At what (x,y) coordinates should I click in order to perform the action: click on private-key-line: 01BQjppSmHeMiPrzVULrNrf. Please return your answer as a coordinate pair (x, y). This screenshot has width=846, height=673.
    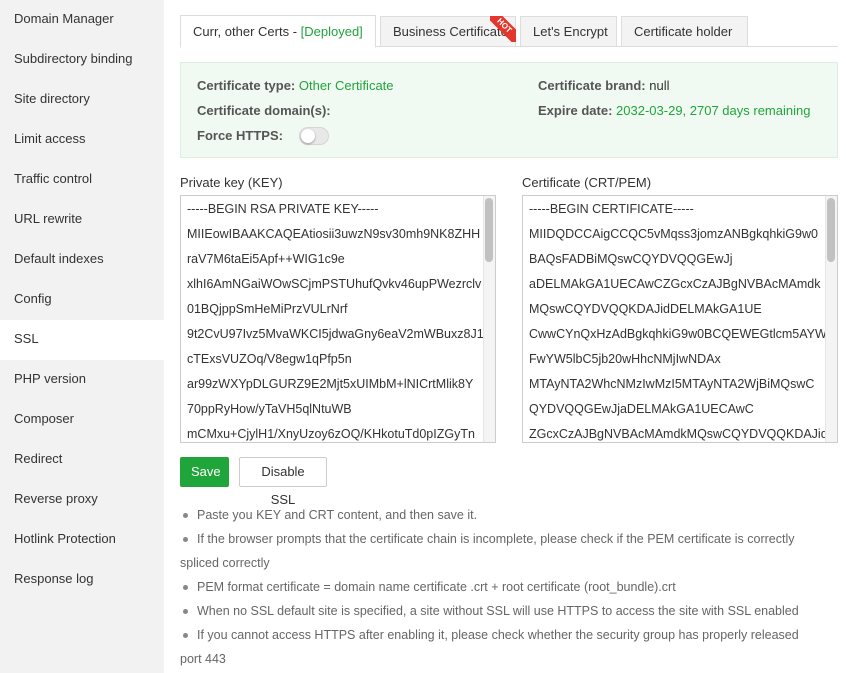
    Looking at the image, I should click on (267, 309).